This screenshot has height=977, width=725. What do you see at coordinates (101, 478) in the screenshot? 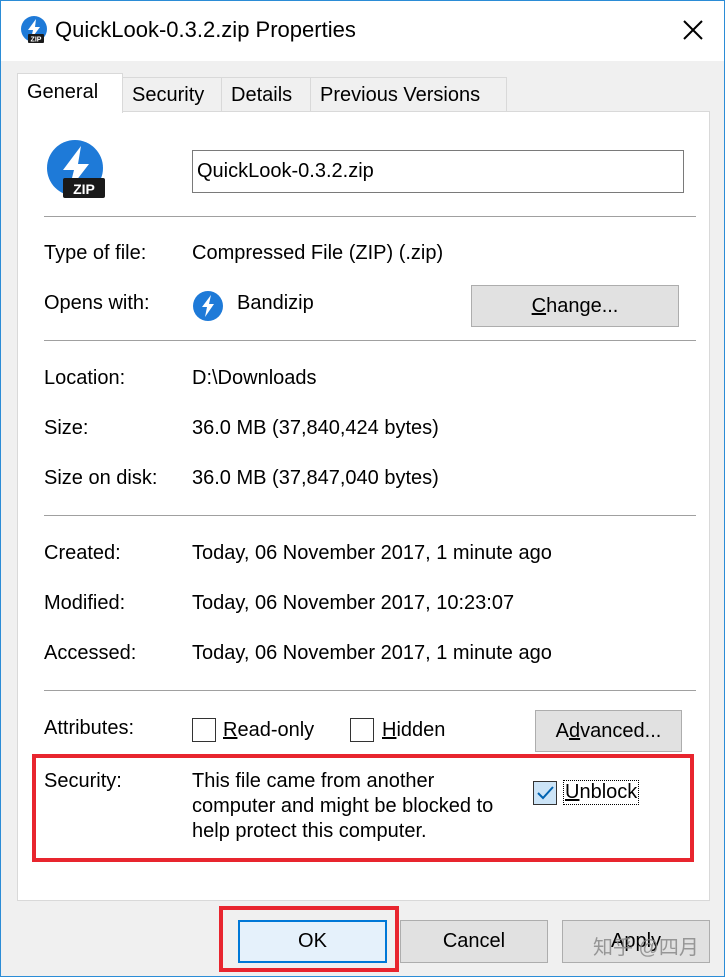
I see `size-on-disk-label: Size on disk:` at bounding box center [101, 478].